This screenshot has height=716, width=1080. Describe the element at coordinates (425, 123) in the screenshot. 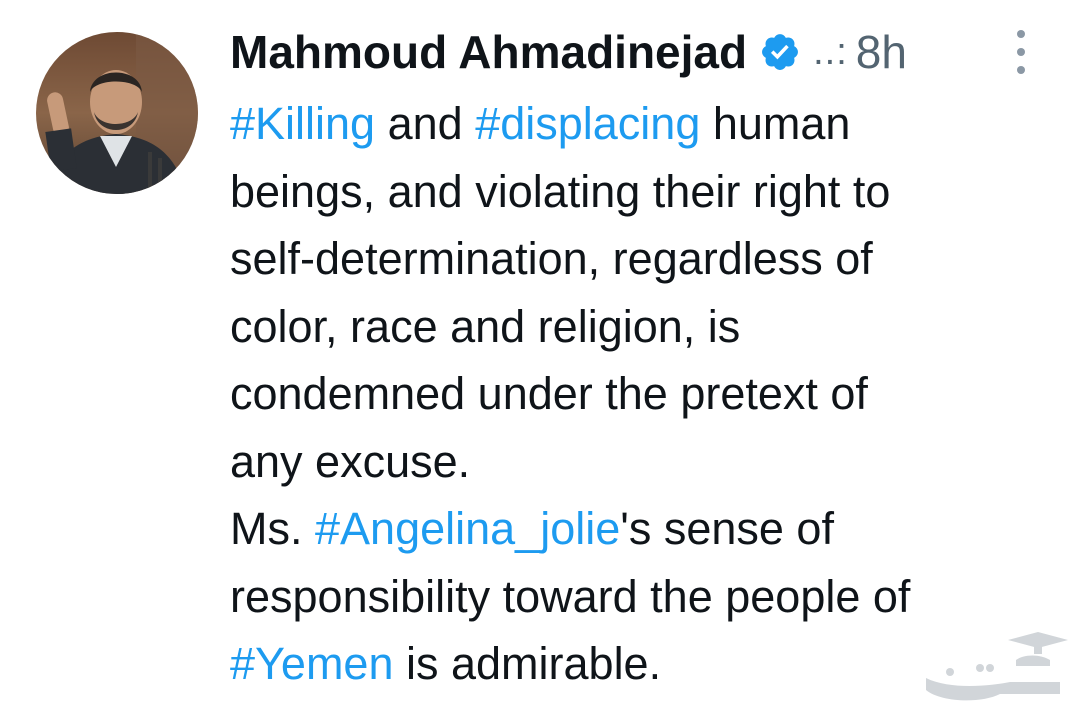

I see `tweet-text-segment: and` at that location.